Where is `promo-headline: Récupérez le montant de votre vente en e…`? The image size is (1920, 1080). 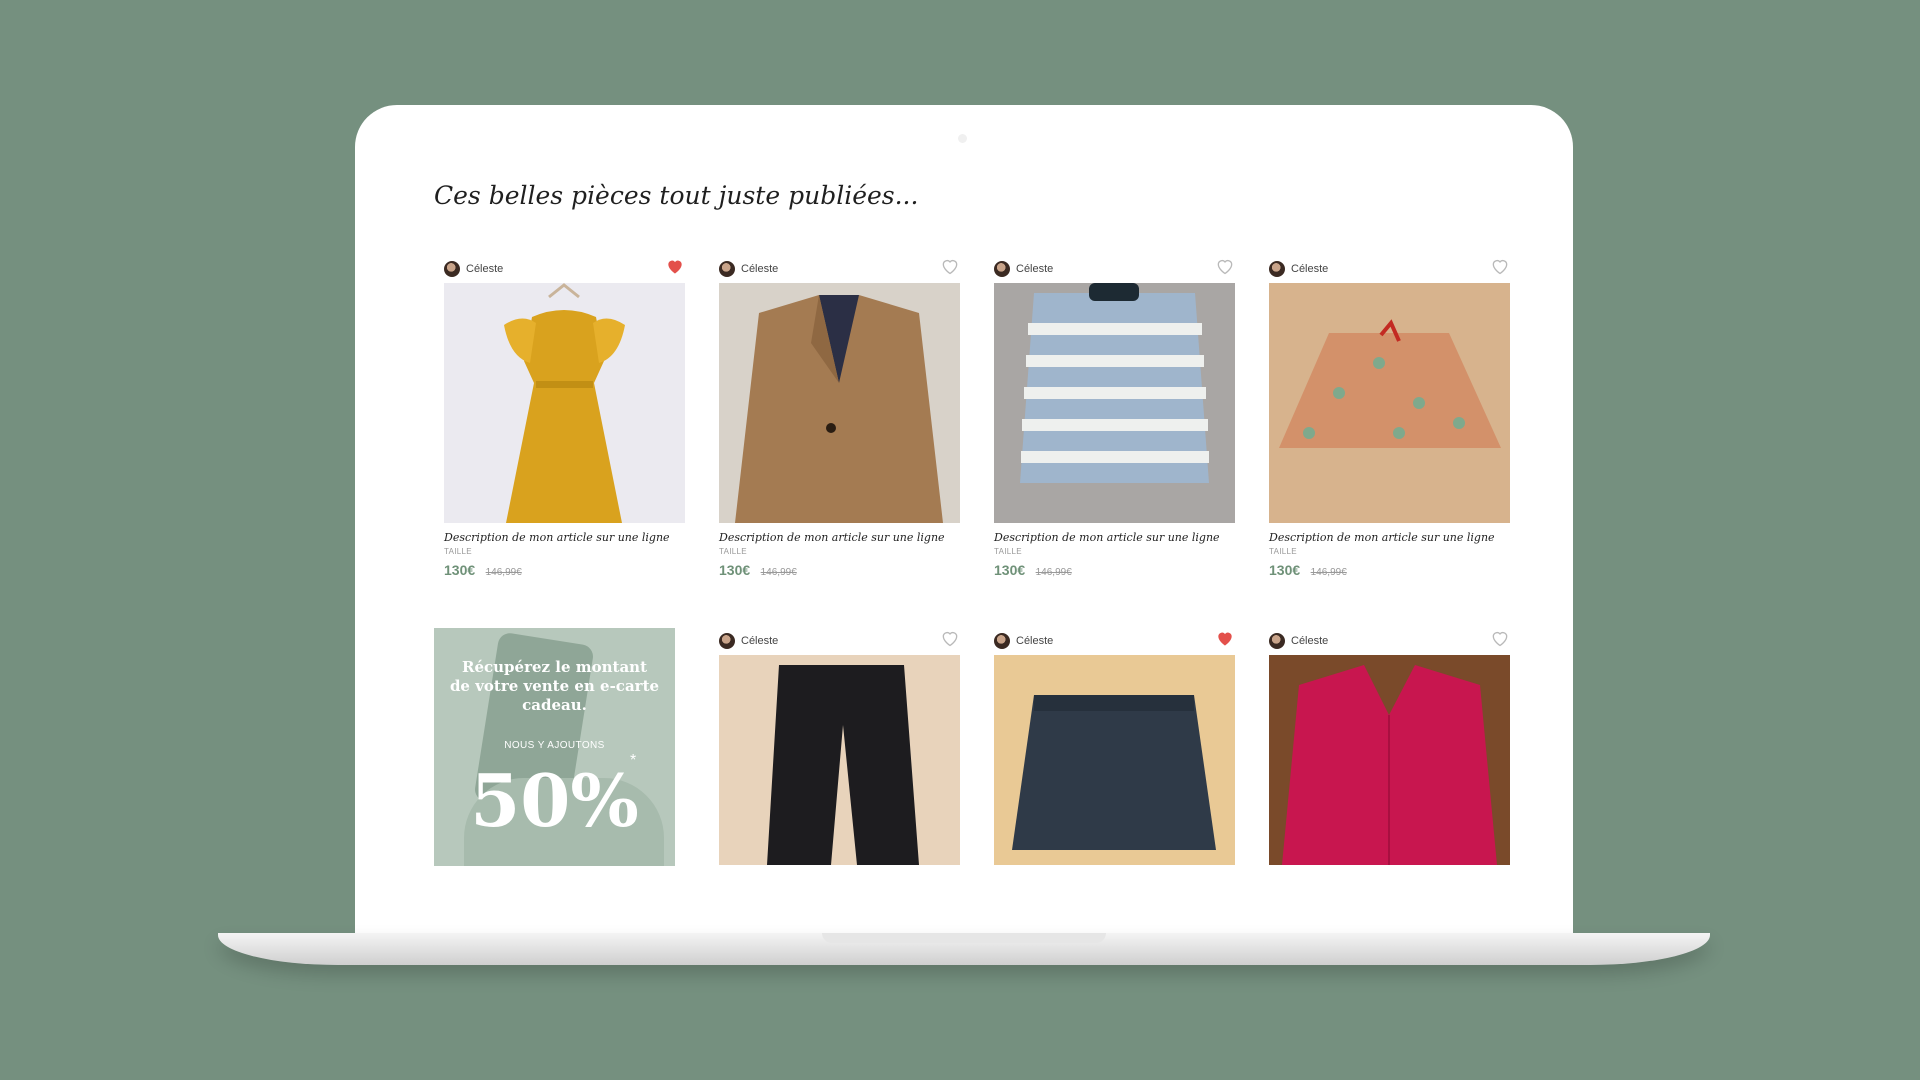 promo-headline: Récupérez le montant de votre vente en e… is located at coordinates (554, 686).